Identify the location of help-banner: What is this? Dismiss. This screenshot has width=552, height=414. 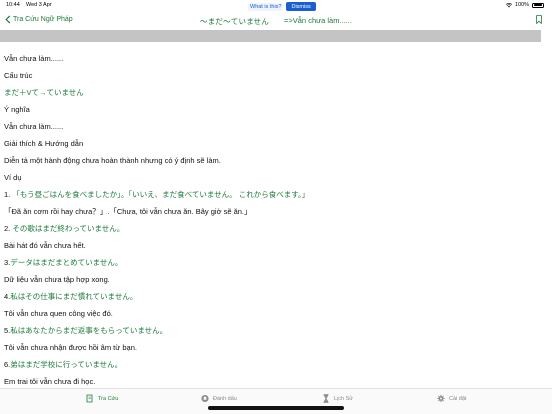
(282, 6).